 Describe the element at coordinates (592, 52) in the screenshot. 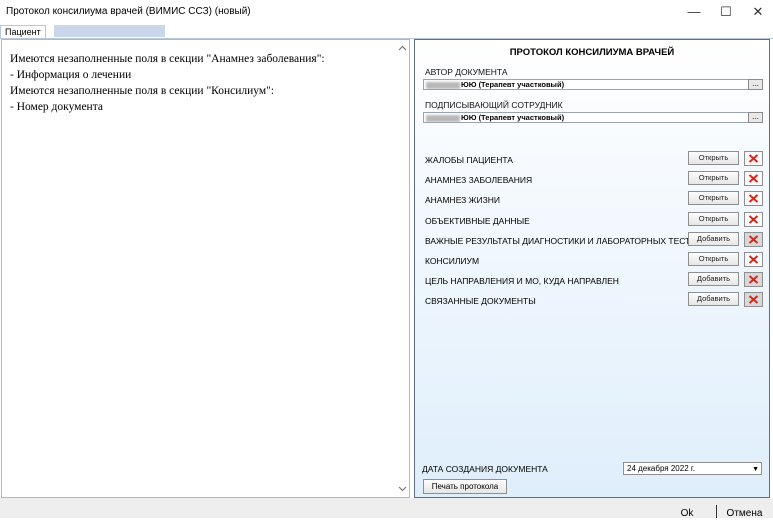

I see `panel-title: ПРОТОКОЛ КОНСИЛИУМА ВРАЧЕЙ` at that location.